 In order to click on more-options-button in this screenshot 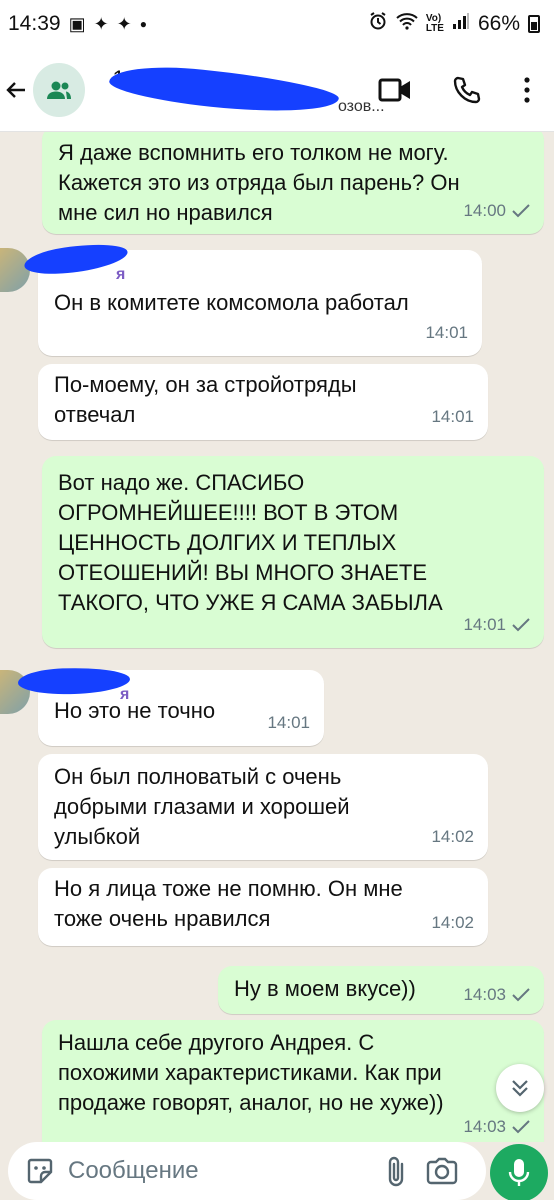, I will do `click(527, 90)`.